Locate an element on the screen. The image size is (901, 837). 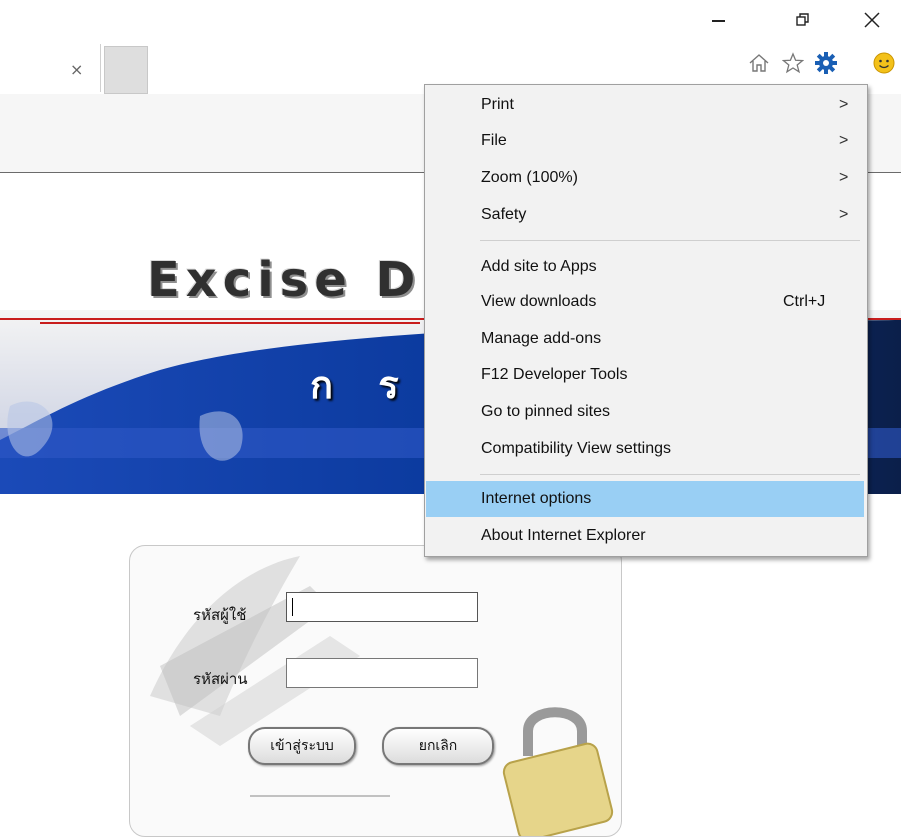
padlock-icon is located at coordinates (558, 771).